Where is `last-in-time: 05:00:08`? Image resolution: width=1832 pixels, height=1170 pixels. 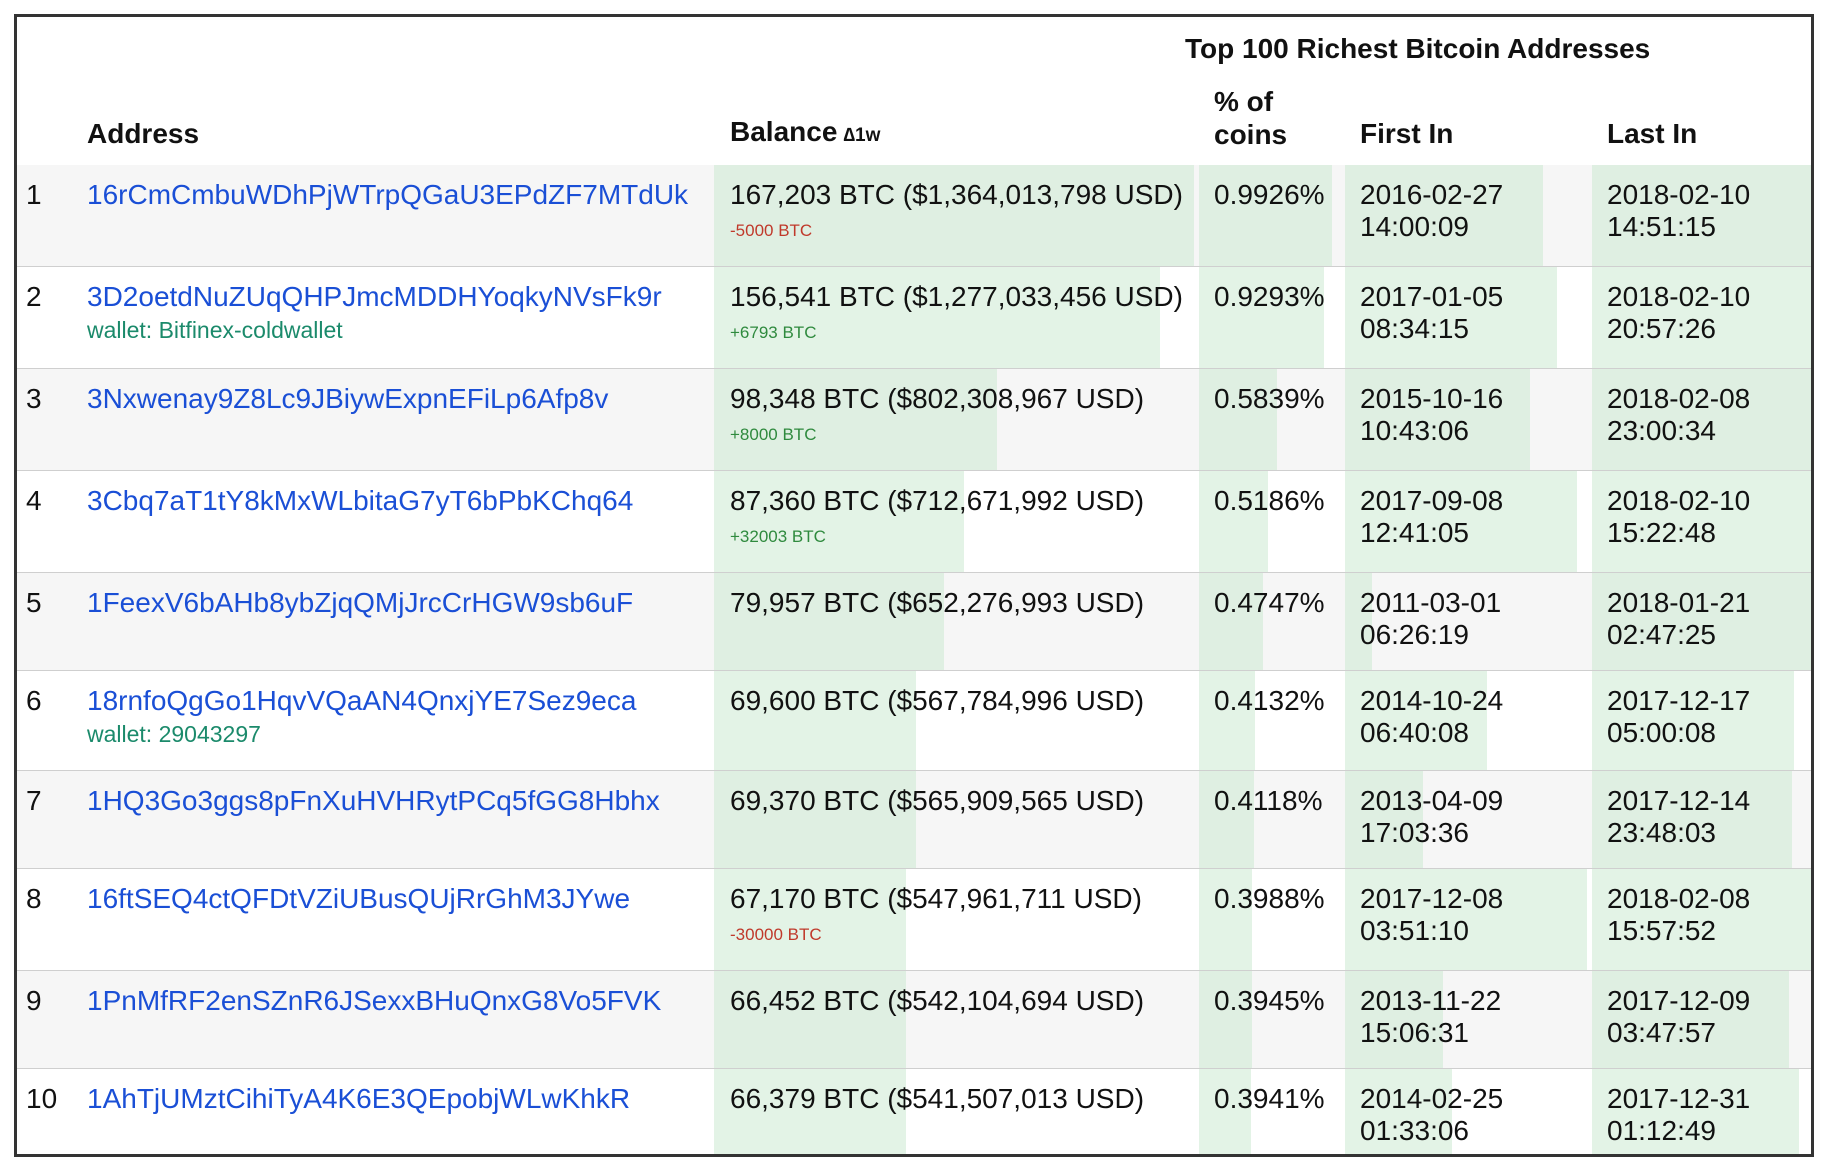
last-in-time: 05:00:08 is located at coordinates (1661, 732).